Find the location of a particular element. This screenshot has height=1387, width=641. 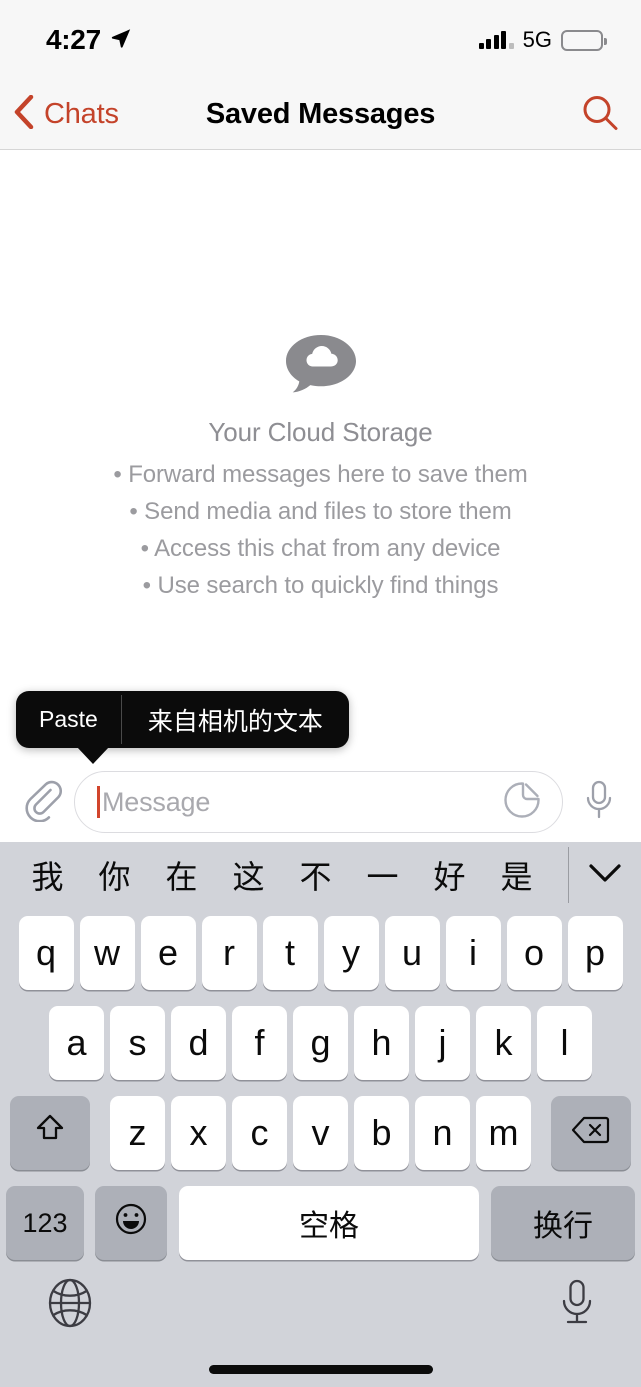

suggestion-item: 你 is located at coordinates (114, 875).